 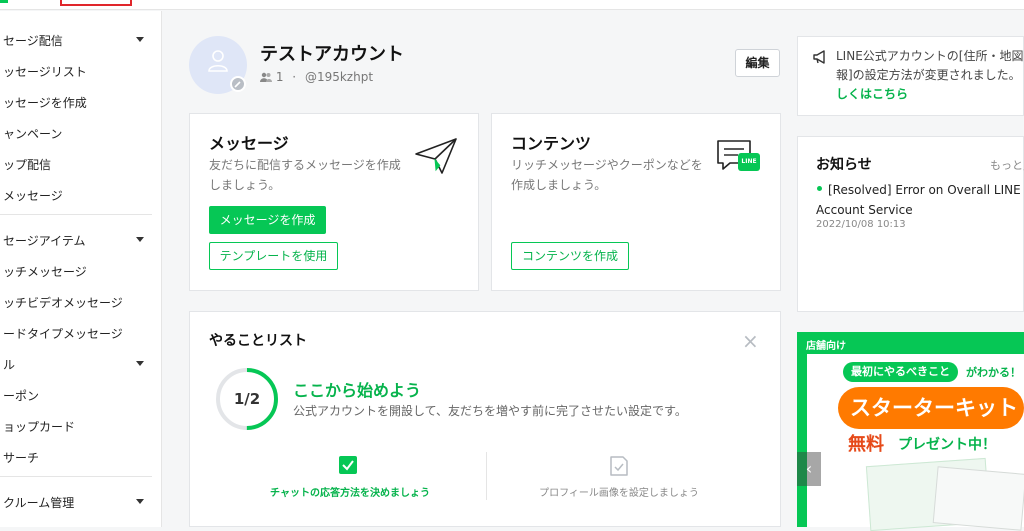 What do you see at coordinates (238, 84) in the screenshot?
I see `edit-photo-icon` at bounding box center [238, 84].